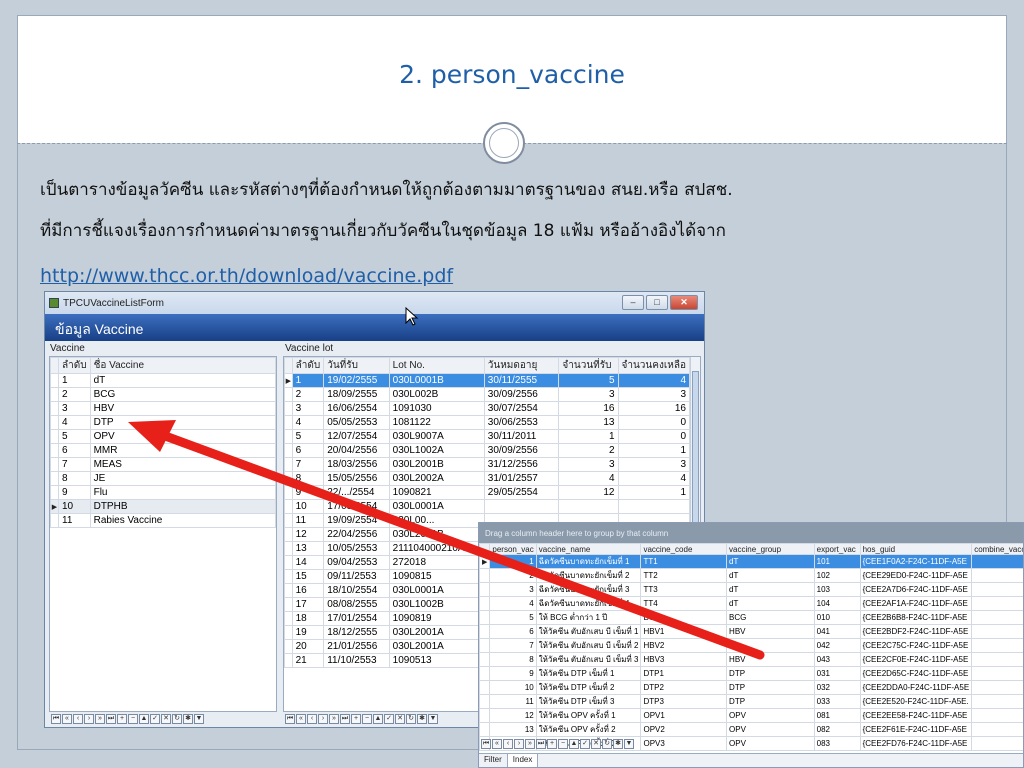 The width and height of the screenshot is (1024, 768). What do you see at coordinates (513, 549) in the screenshot?
I see `column-header-person-vaccine-id: person_vac` at bounding box center [513, 549].